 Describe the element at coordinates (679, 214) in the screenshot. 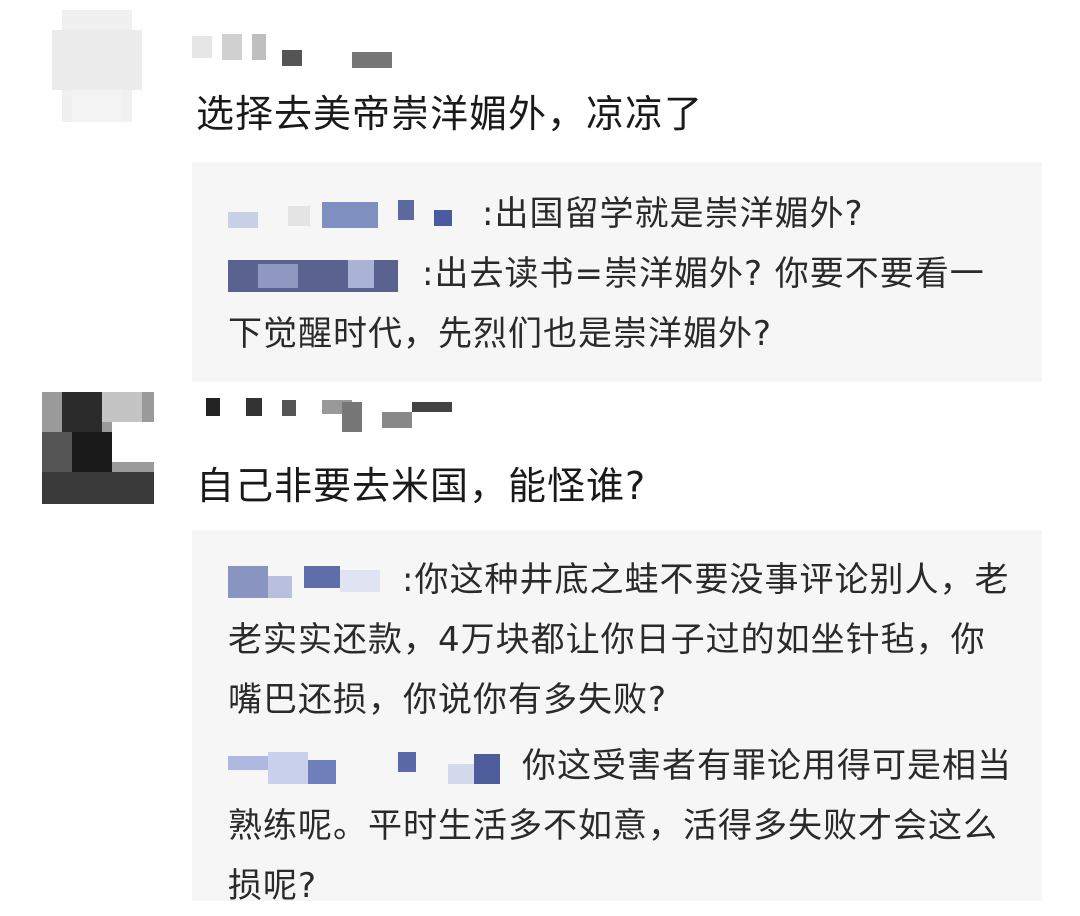

I see `reply-text: 出国留学就是崇洋媚外?` at that location.